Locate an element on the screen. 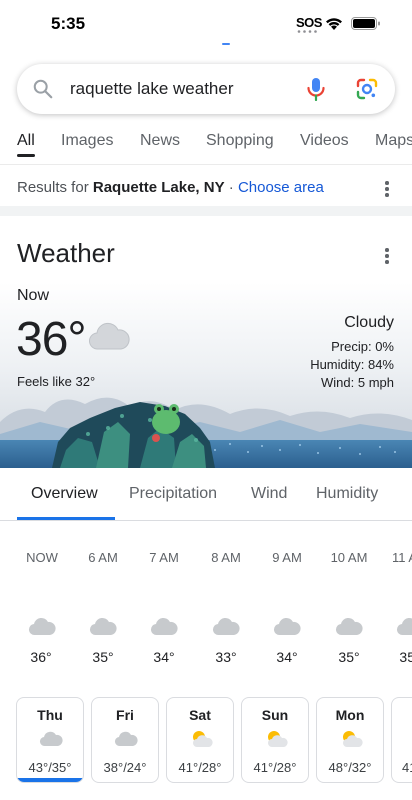  hour-temperature: 36° is located at coordinates (41, 657).